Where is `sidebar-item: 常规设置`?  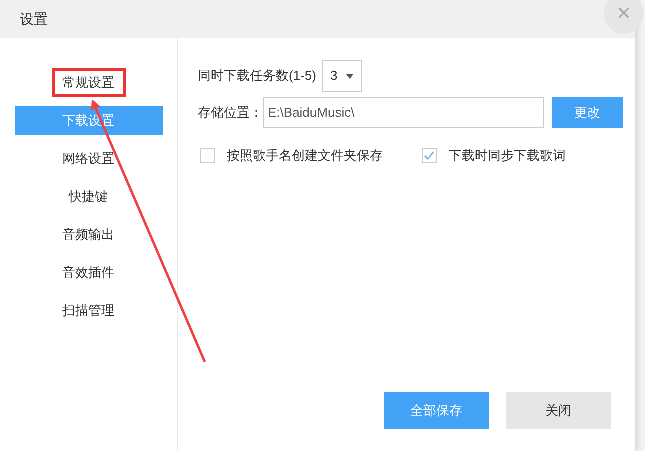
sidebar-item: 常规设置 is located at coordinates (89, 82).